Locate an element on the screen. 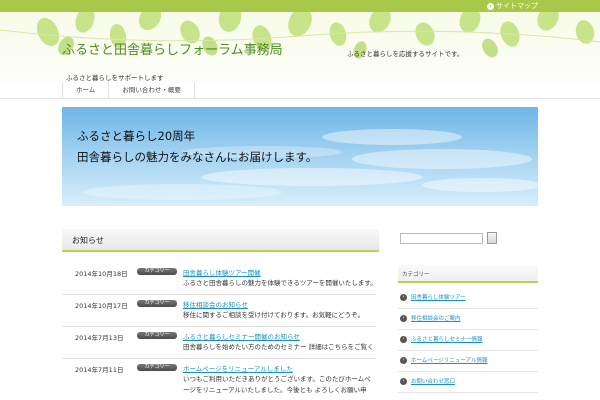 The width and height of the screenshot is (600, 400). sidebar-link-item: › ホームページリニューアル情報 is located at coordinates (468, 361).